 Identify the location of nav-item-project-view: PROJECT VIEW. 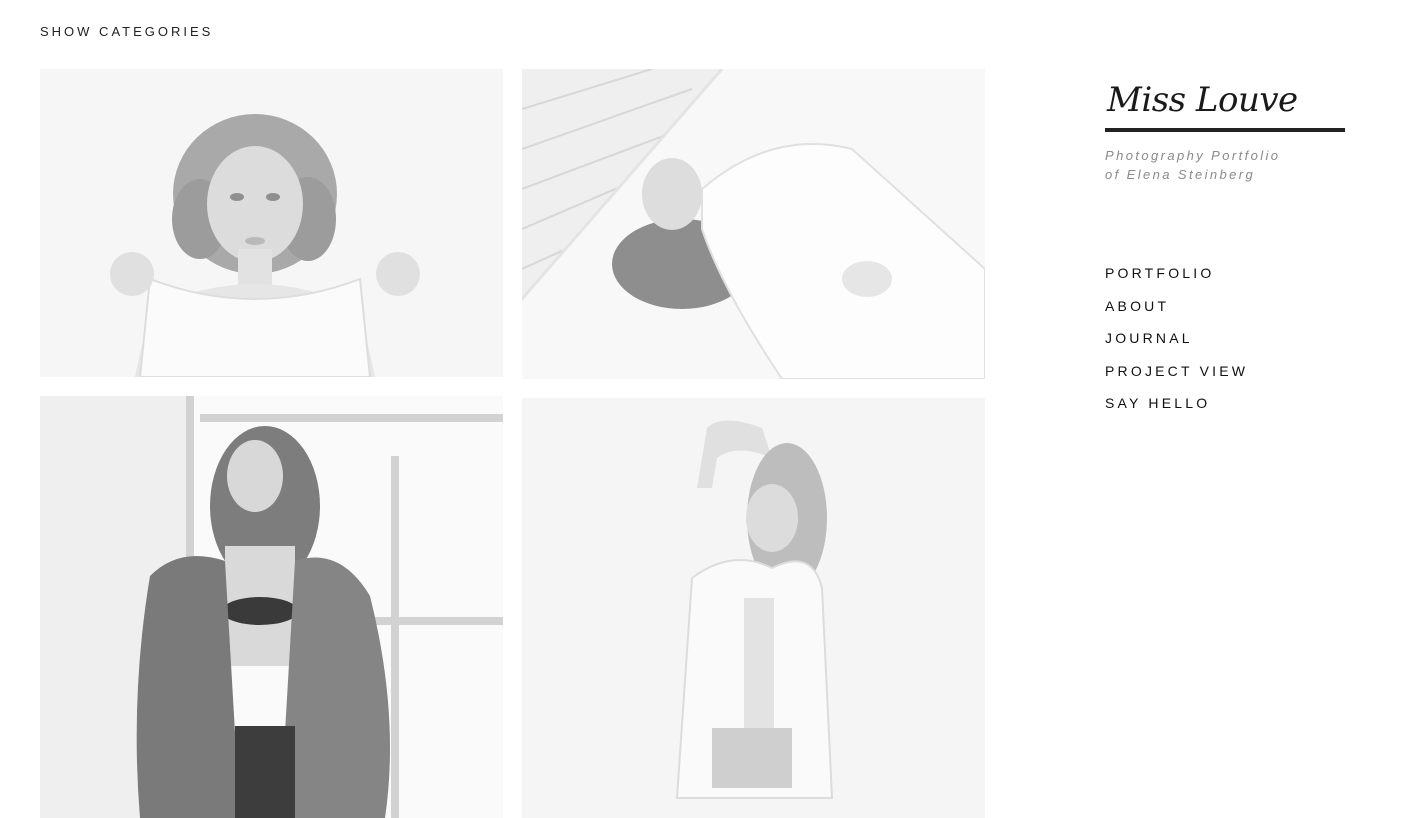
(1176, 377).